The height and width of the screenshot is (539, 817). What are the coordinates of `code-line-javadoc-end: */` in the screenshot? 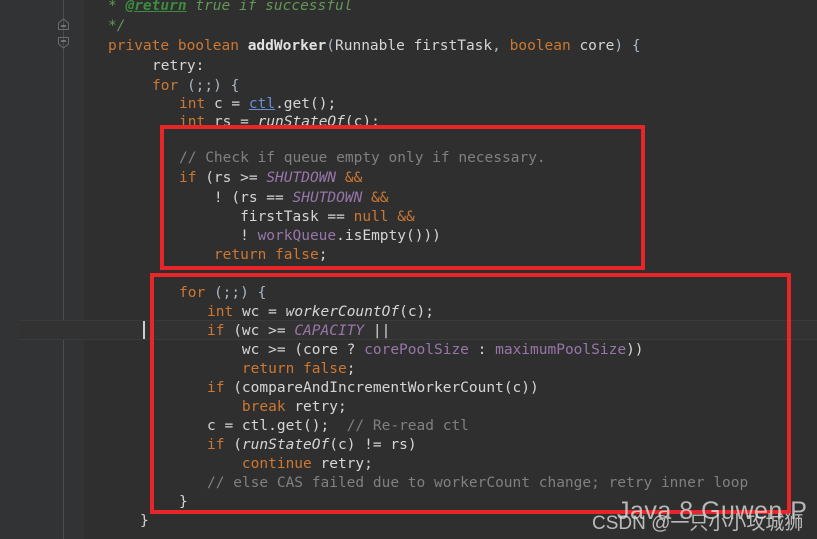 It's located at (117, 26).